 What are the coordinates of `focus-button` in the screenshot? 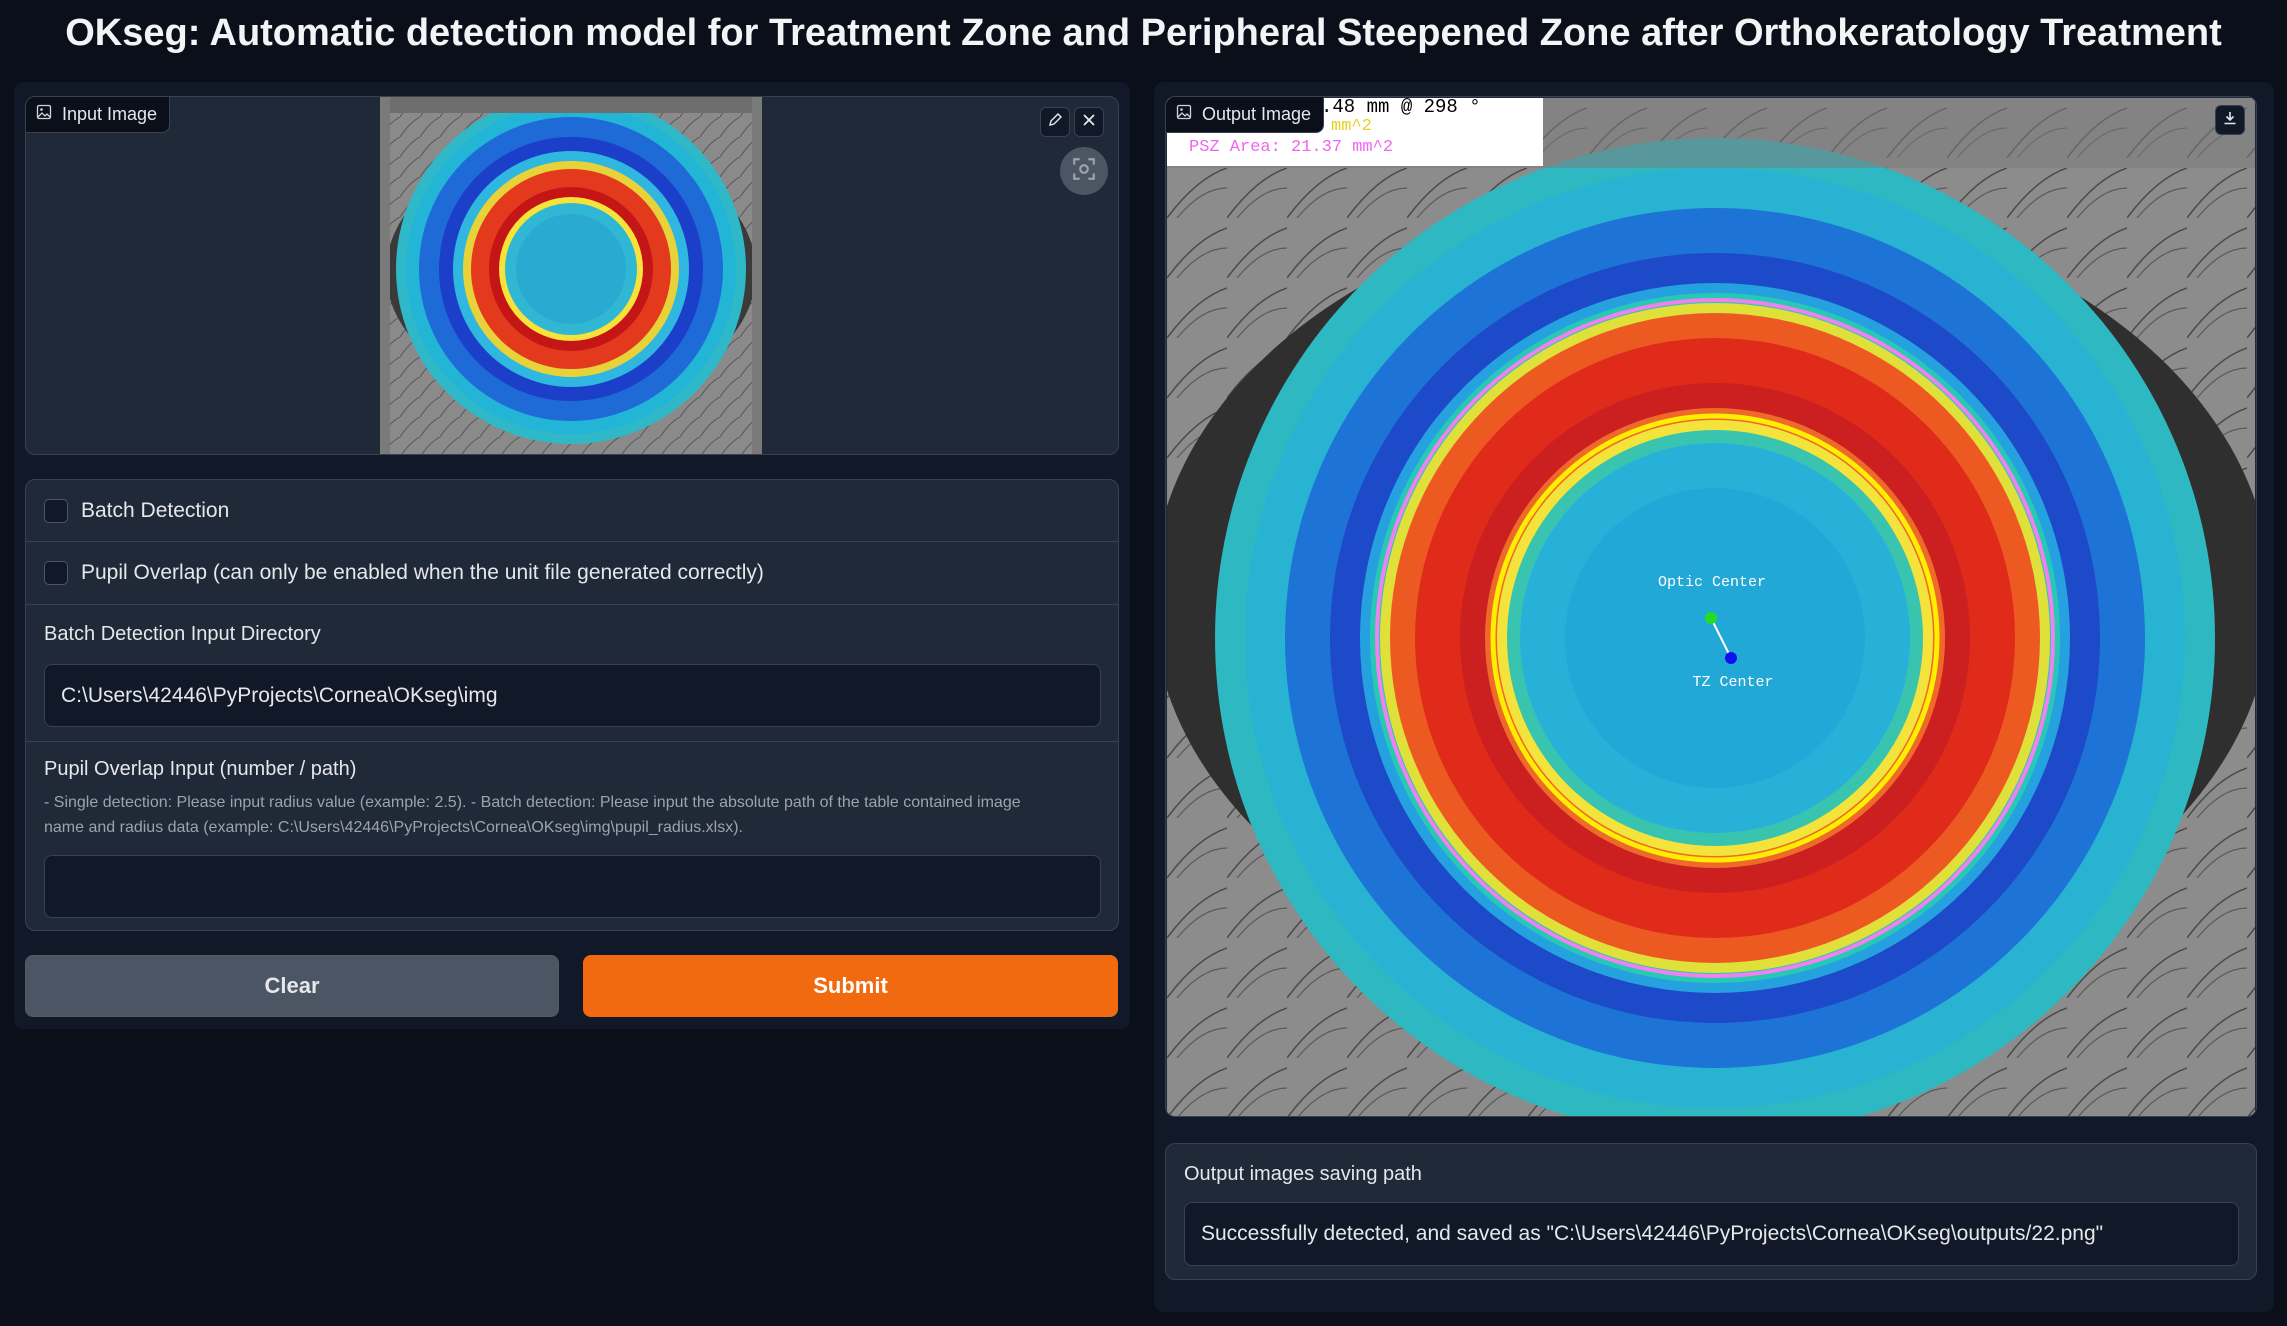 It's located at (1084, 171).